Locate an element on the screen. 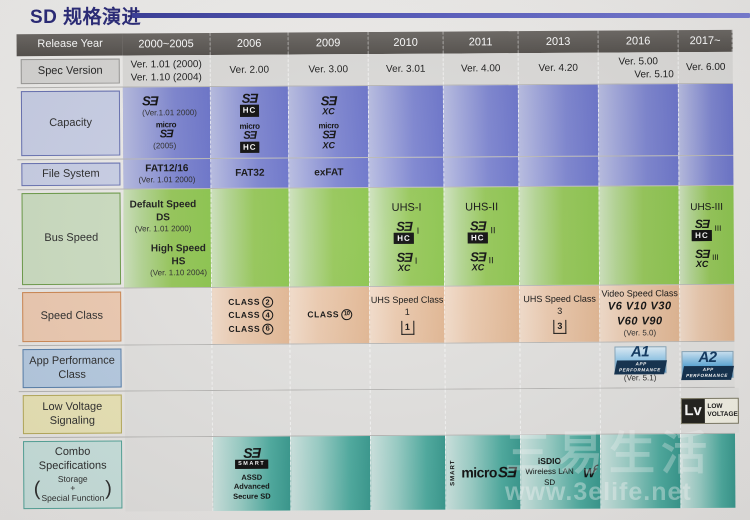 This screenshot has height=520, width=750. app-perf-label-line1: App Performance is located at coordinates (72, 360).